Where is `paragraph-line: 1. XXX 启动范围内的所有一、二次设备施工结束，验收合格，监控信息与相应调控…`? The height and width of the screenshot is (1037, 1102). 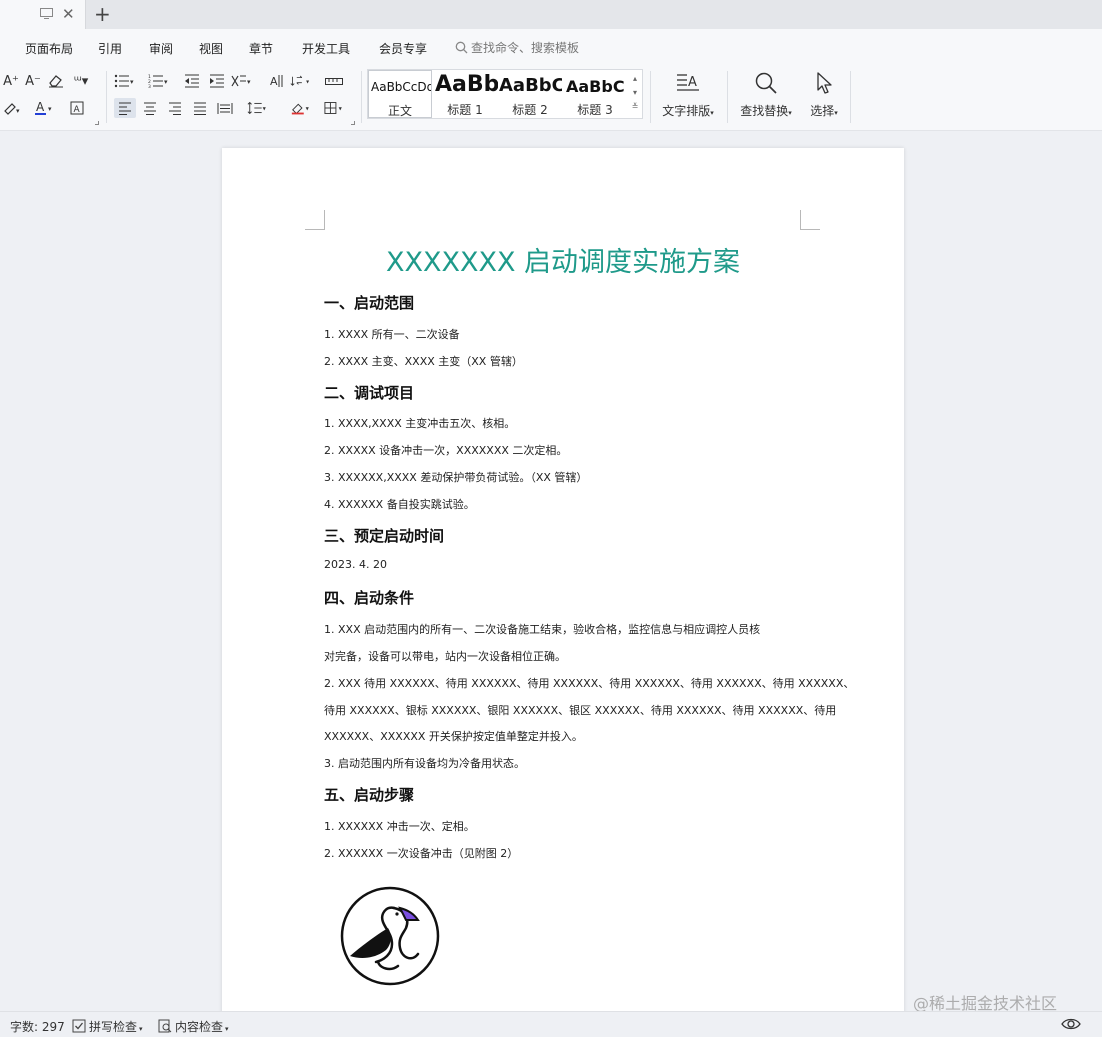 paragraph-line: 1. XXX 启动范围内的所有一、二次设备施工结束，验收合格，监控信息与相应调控… is located at coordinates (542, 629).